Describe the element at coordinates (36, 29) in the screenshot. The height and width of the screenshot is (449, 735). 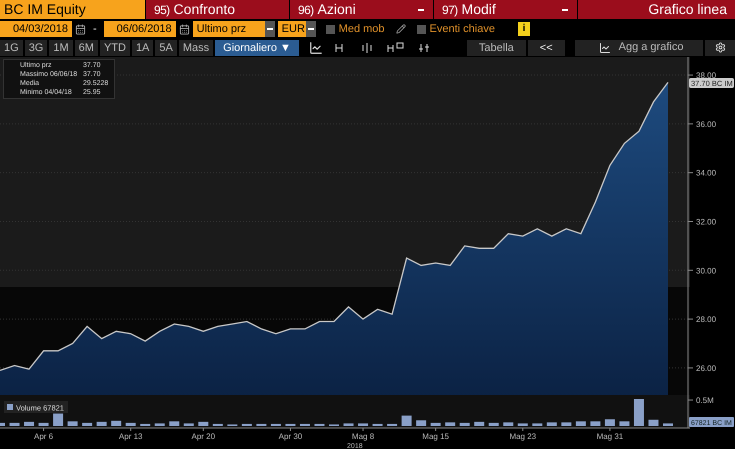
I see `start-date-field: 04/03/2018` at that location.